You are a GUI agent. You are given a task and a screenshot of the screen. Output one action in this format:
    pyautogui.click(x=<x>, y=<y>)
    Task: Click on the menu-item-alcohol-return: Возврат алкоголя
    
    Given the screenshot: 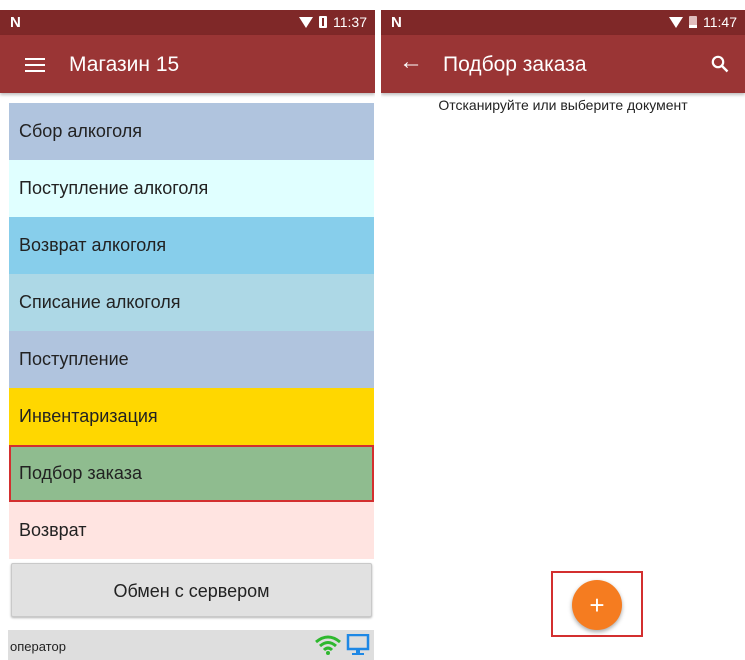 What is the action you would take?
    pyautogui.click(x=191, y=245)
    